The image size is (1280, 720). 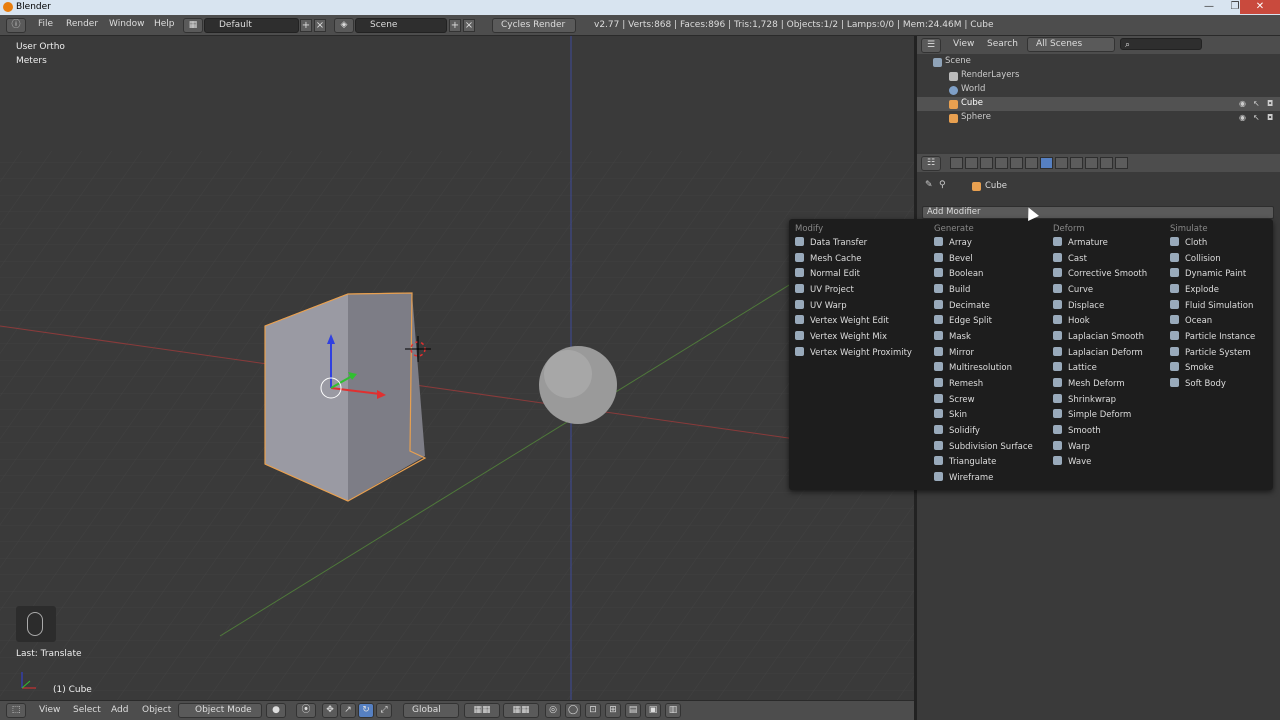 I want to click on render-tab-icon, so click(x=956, y=163).